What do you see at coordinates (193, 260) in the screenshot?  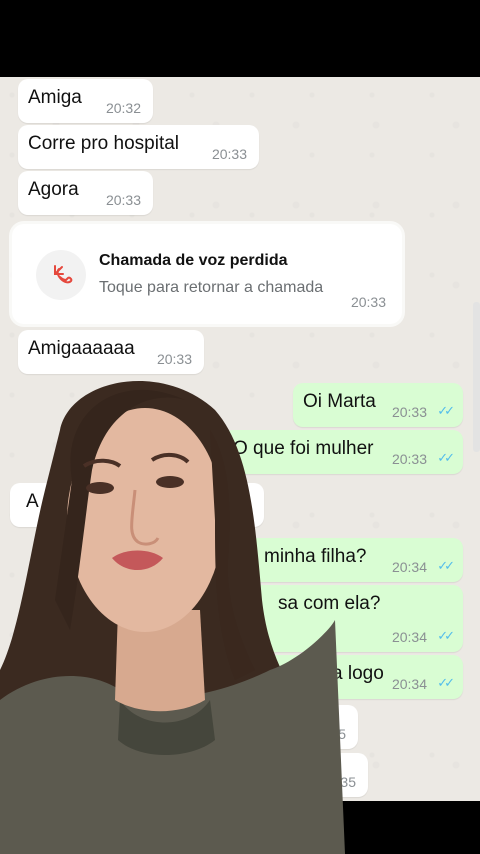 I see `missed-call-title: Chamada de voz perdida` at bounding box center [193, 260].